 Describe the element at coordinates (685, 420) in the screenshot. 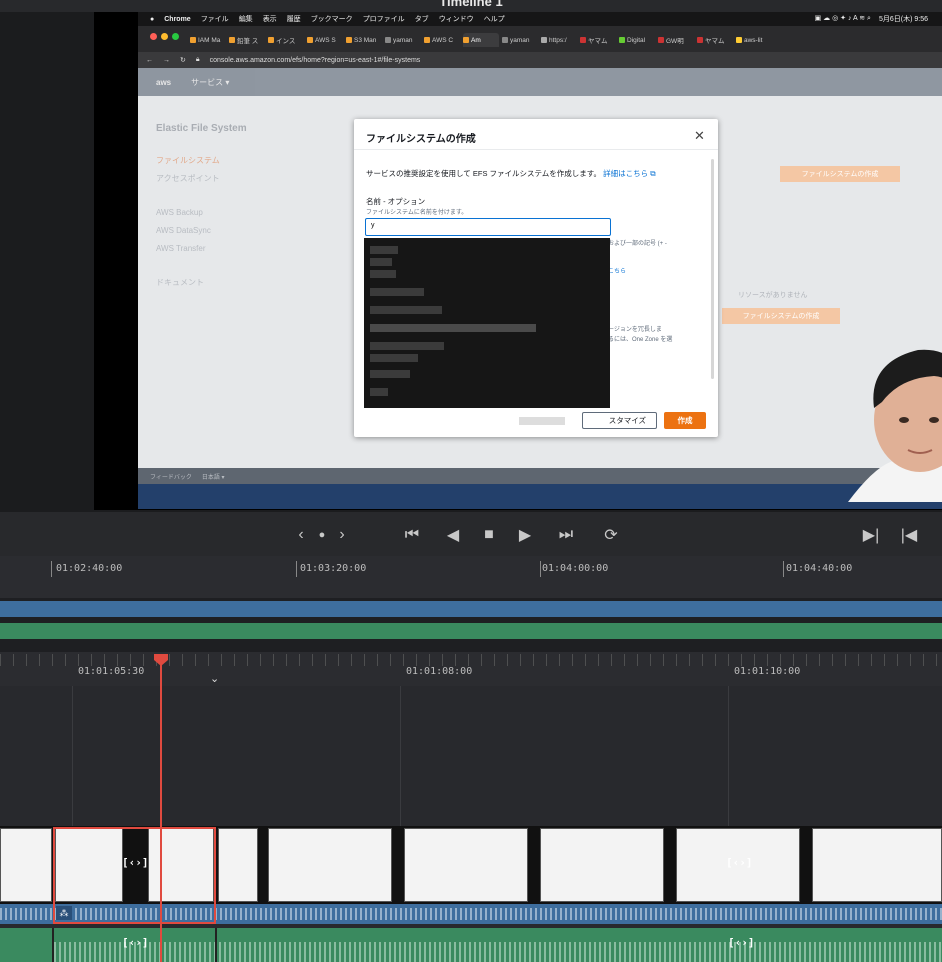

I see `create-button: 作成` at that location.